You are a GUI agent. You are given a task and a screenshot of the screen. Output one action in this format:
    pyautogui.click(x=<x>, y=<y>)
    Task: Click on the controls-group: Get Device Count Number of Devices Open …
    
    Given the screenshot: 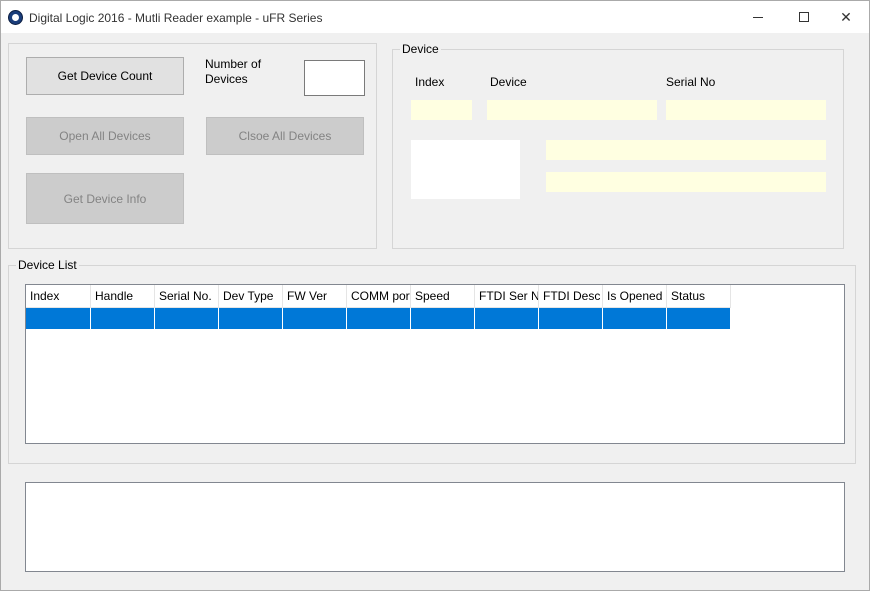 What is the action you would take?
    pyautogui.click(x=192, y=146)
    